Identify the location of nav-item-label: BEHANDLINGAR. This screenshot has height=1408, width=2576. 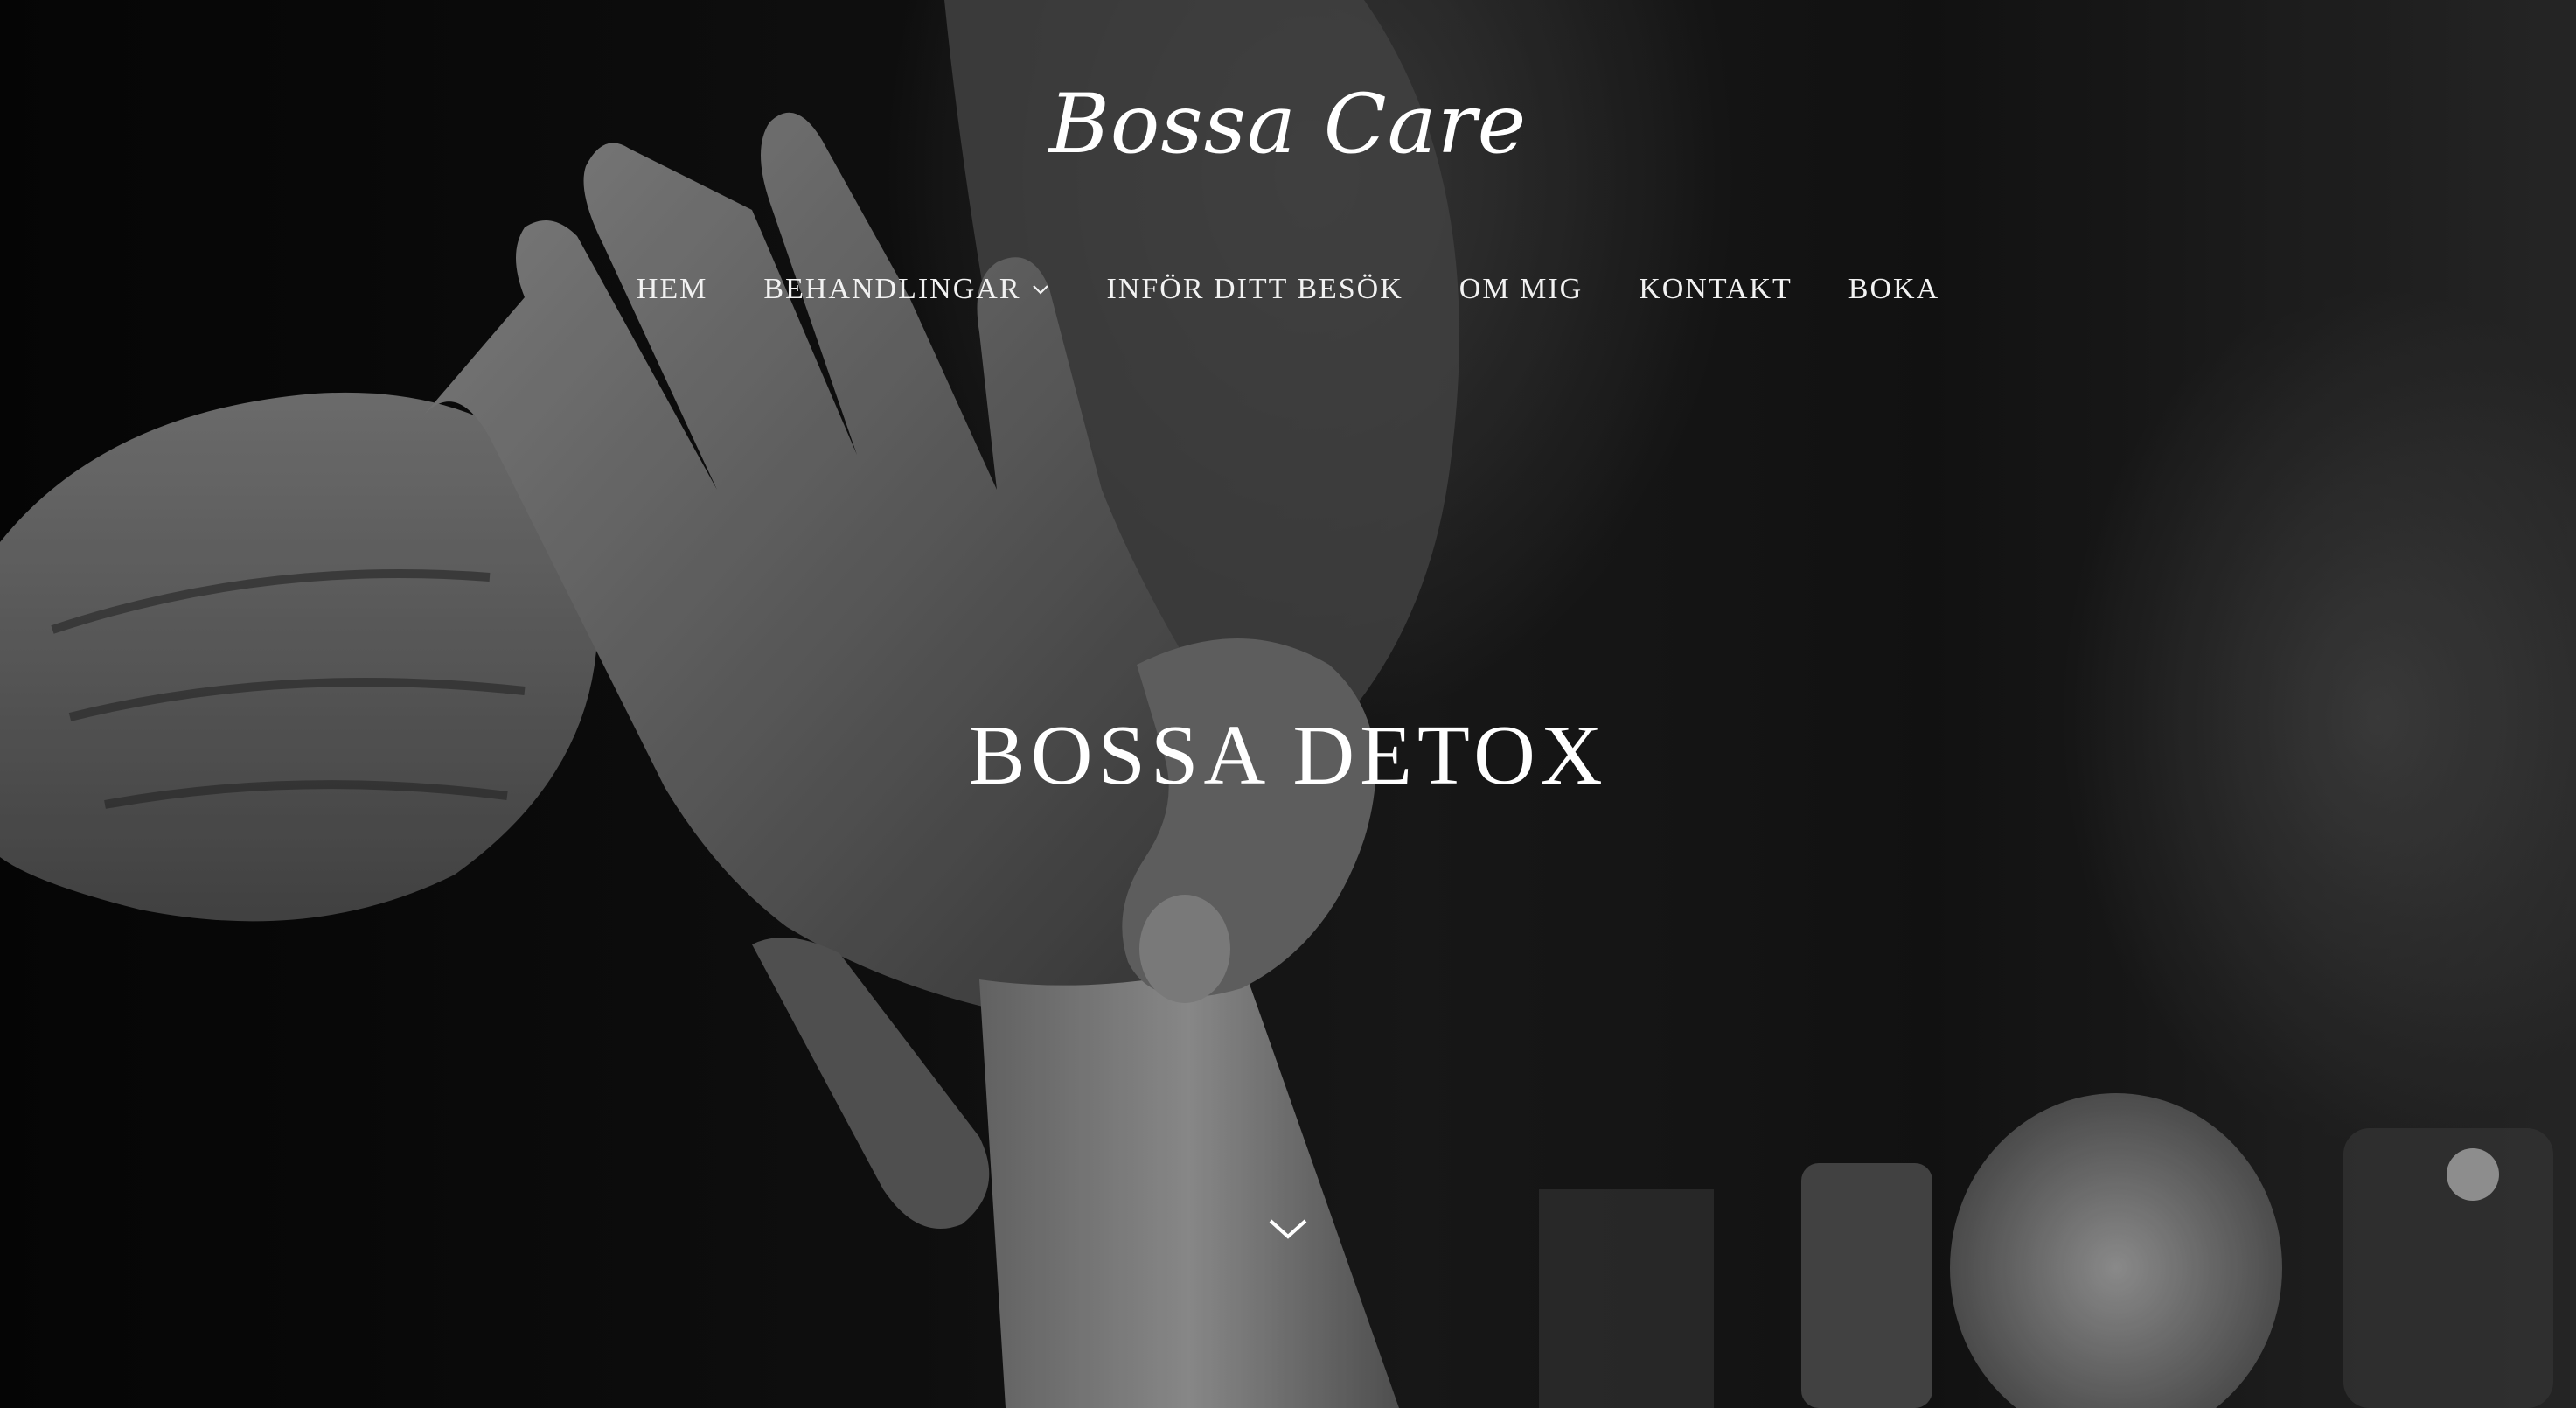
(892, 289).